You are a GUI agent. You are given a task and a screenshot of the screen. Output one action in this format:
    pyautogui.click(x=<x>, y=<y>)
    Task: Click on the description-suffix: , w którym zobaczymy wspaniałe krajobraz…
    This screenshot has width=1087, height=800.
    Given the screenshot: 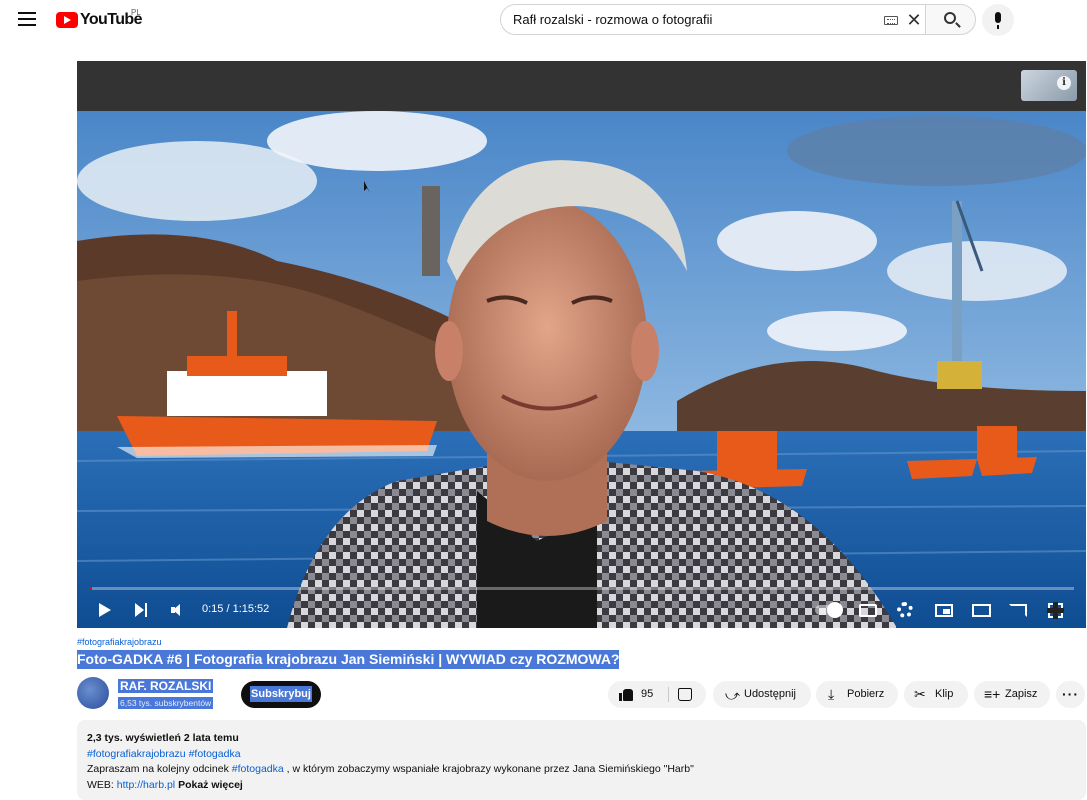 What is the action you would take?
    pyautogui.click(x=488, y=769)
    